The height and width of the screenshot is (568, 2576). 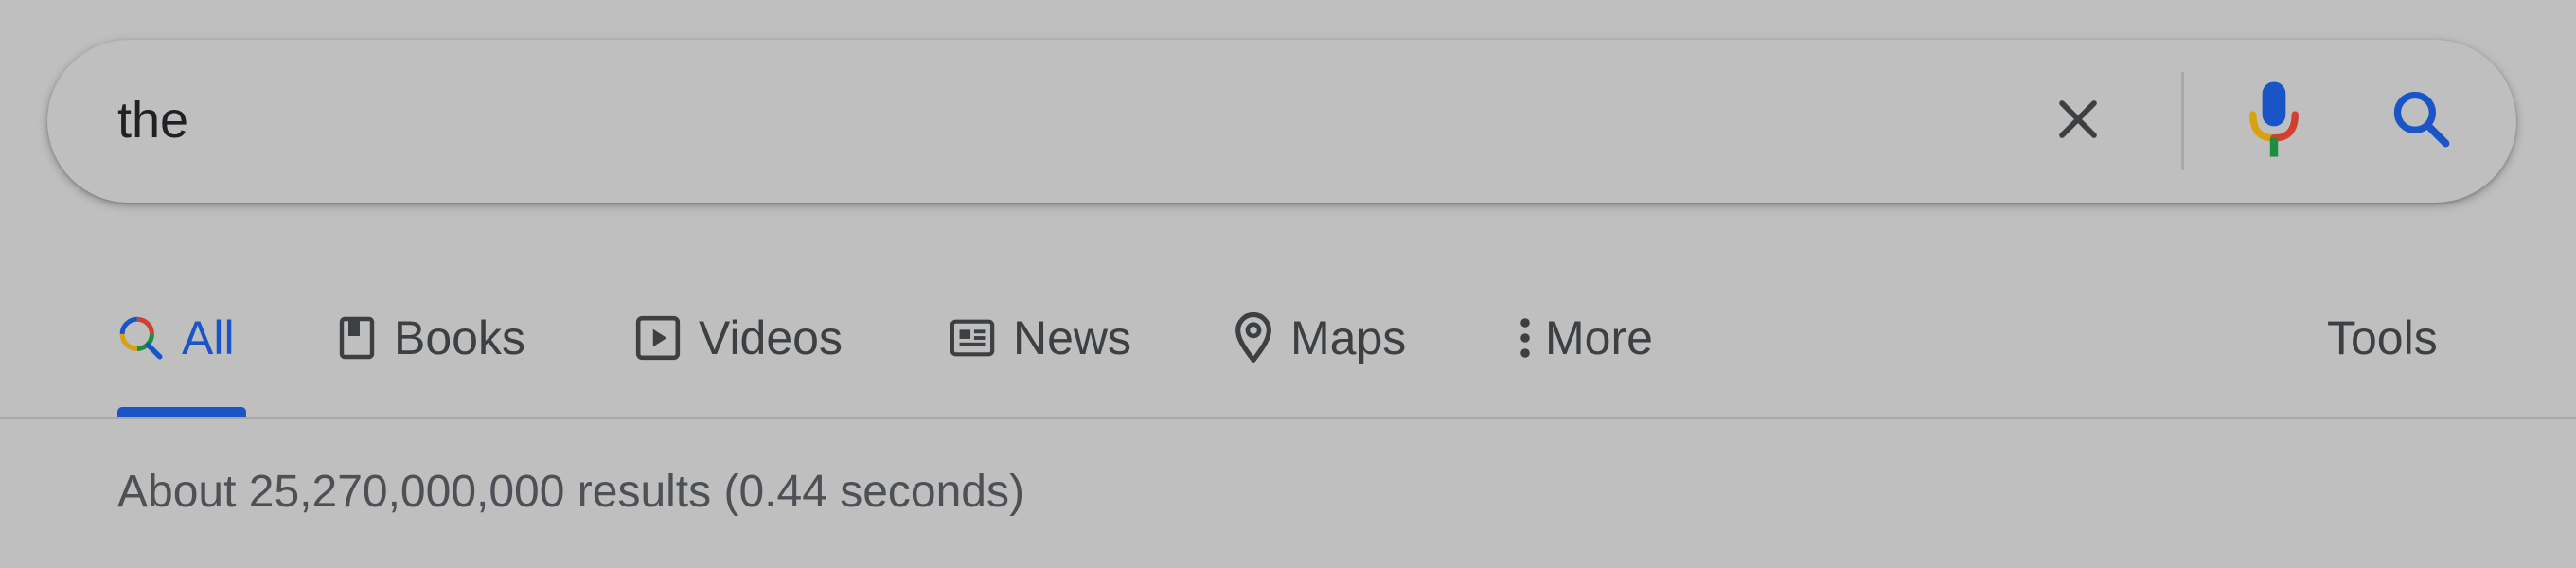 I want to click on tab-news: News, so click(x=1040, y=338).